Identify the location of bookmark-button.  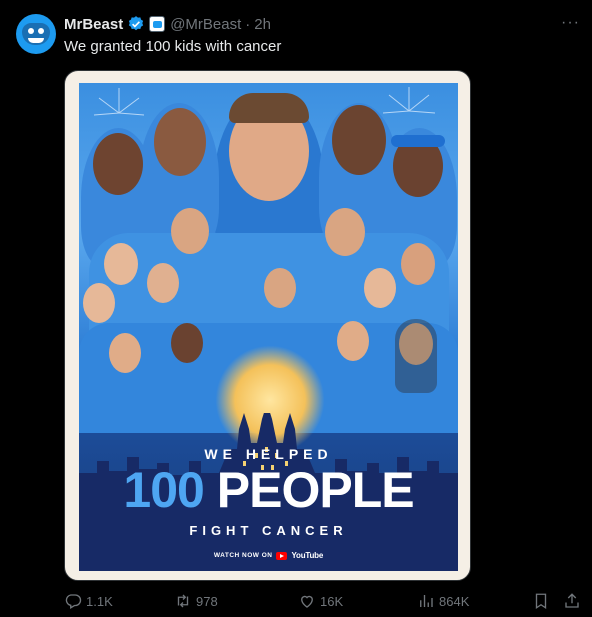
(541, 601).